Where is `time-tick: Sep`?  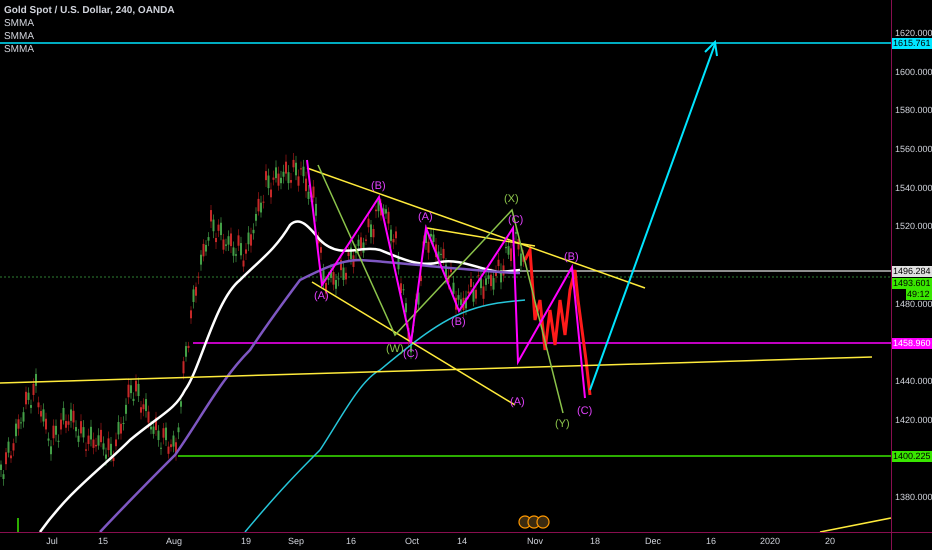 time-tick: Sep is located at coordinates (296, 541).